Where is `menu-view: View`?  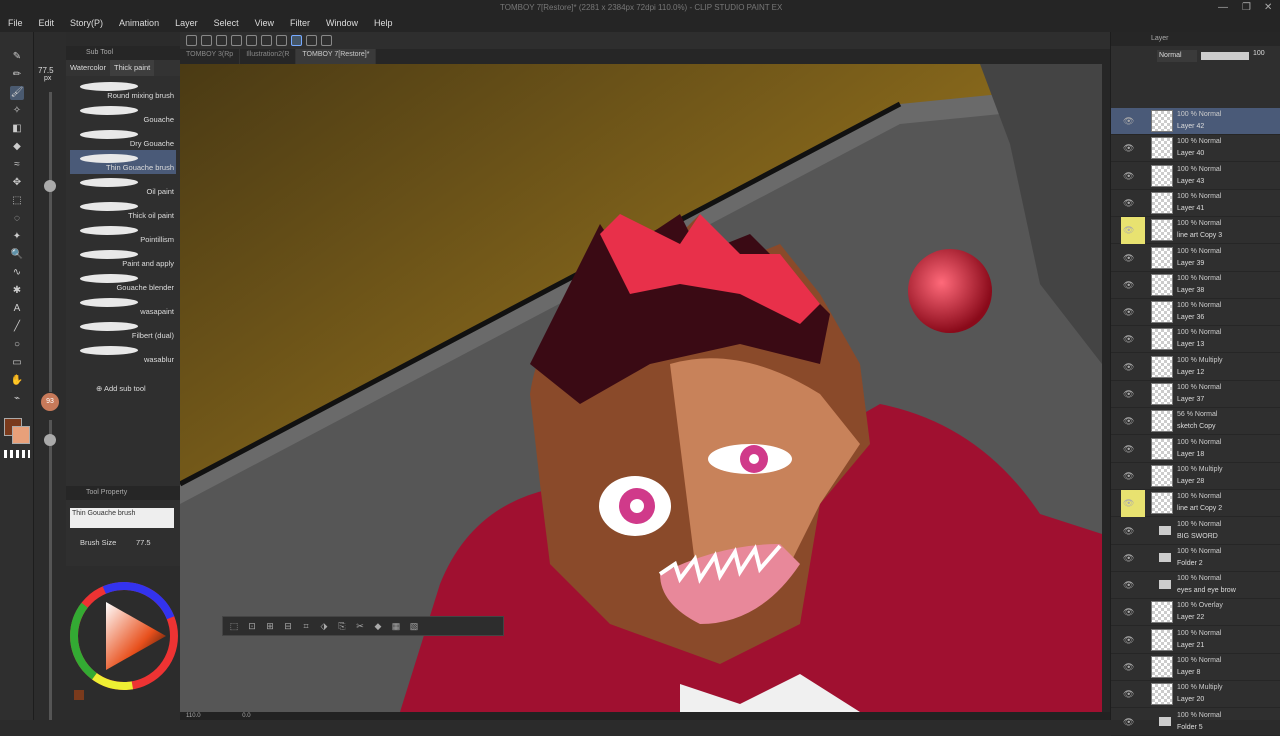
menu-view: View is located at coordinates (264, 14).